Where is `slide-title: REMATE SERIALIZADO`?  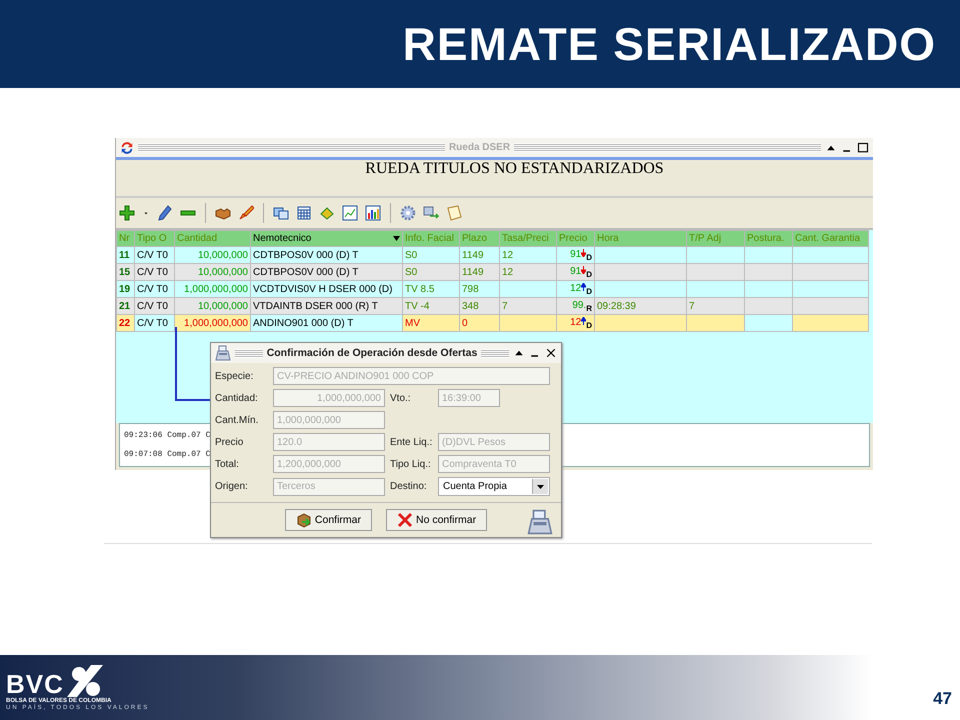 slide-title: REMATE SERIALIZADO is located at coordinates (669, 44).